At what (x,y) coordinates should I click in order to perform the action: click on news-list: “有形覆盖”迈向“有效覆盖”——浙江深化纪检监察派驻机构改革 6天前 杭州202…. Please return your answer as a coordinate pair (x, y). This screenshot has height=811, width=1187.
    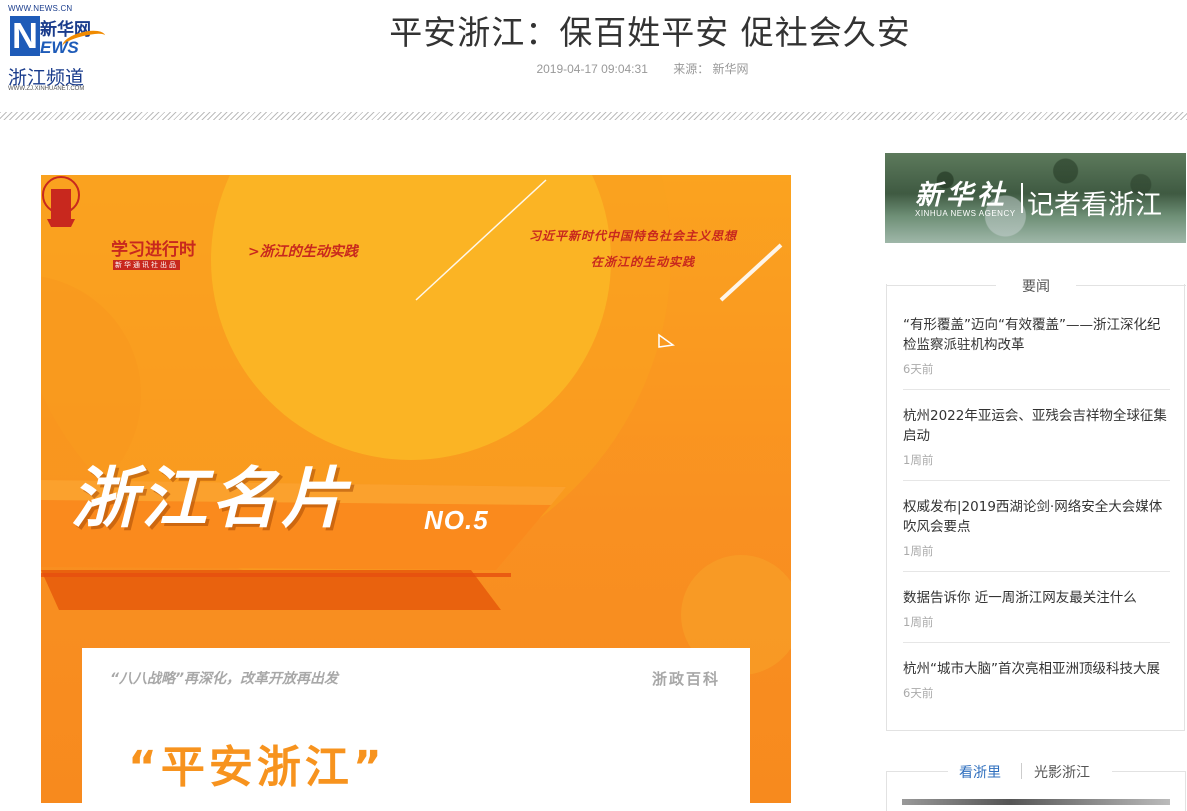
    Looking at the image, I should click on (1036, 520).